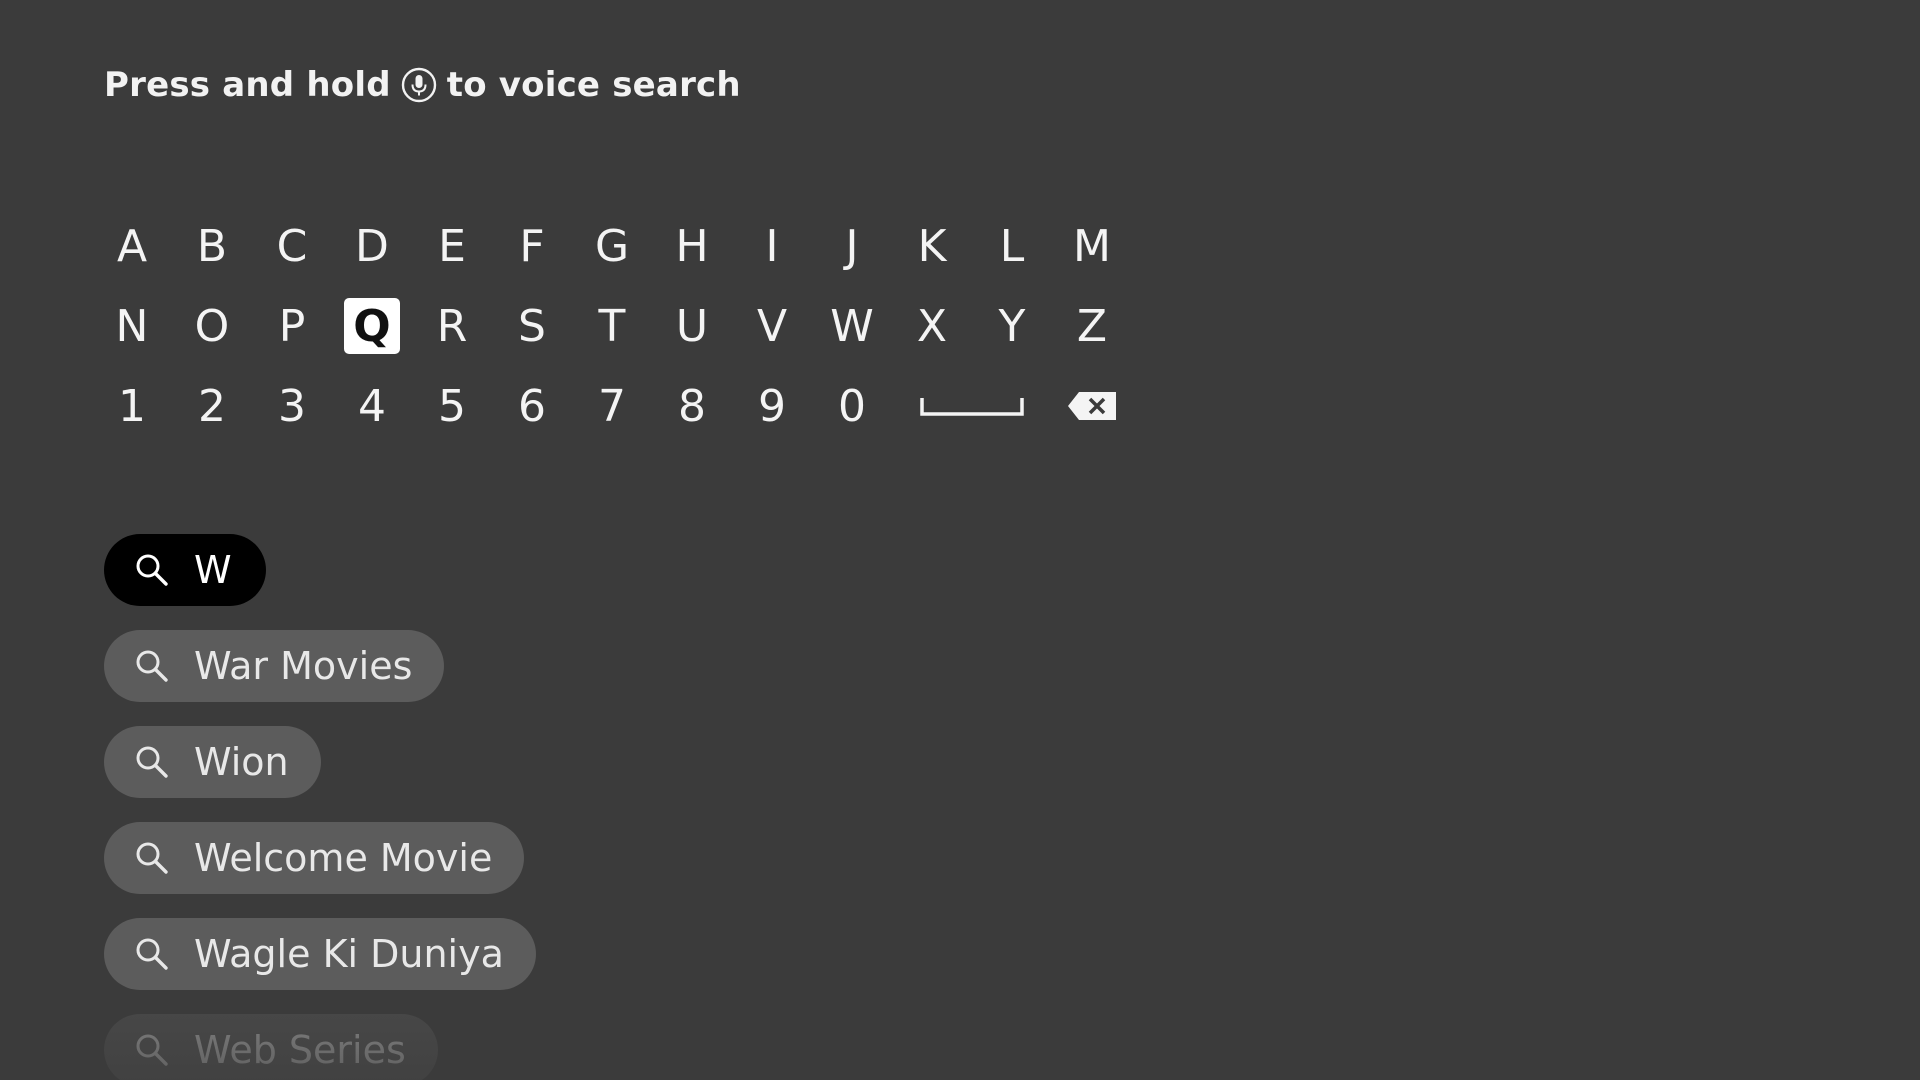 This screenshot has width=1920, height=1080. Describe the element at coordinates (247, 85) in the screenshot. I see `hint-text-before: Press and hold` at that location.